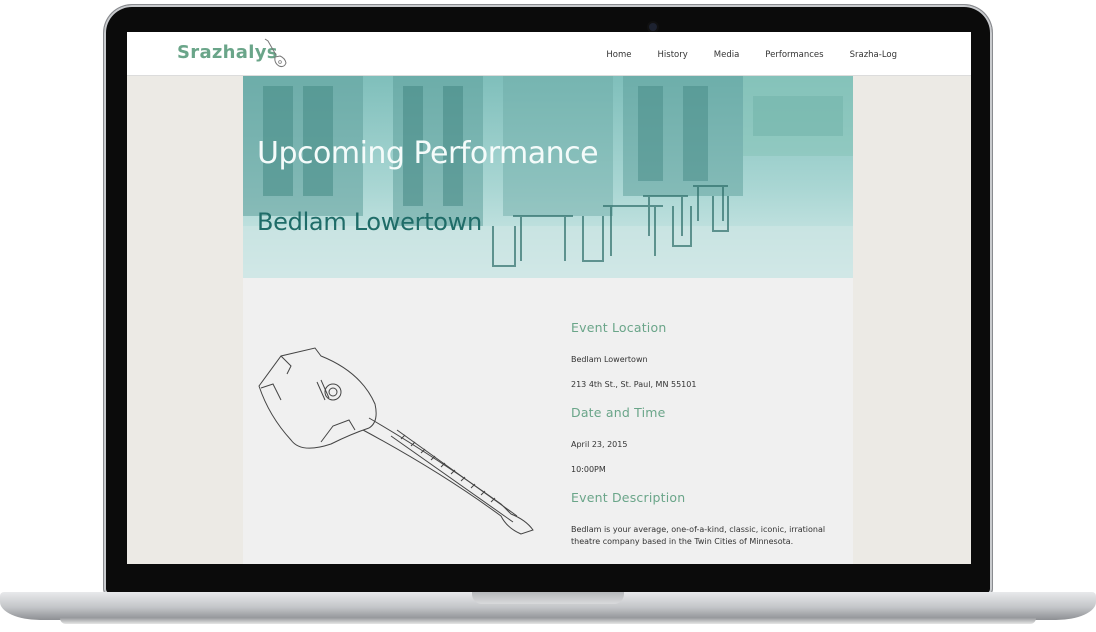 The height and width of the screenshot is (632, 1096). Describe the element at coordinates (727, 55) in the screenshot. I see `nav-media: Media` at that location.